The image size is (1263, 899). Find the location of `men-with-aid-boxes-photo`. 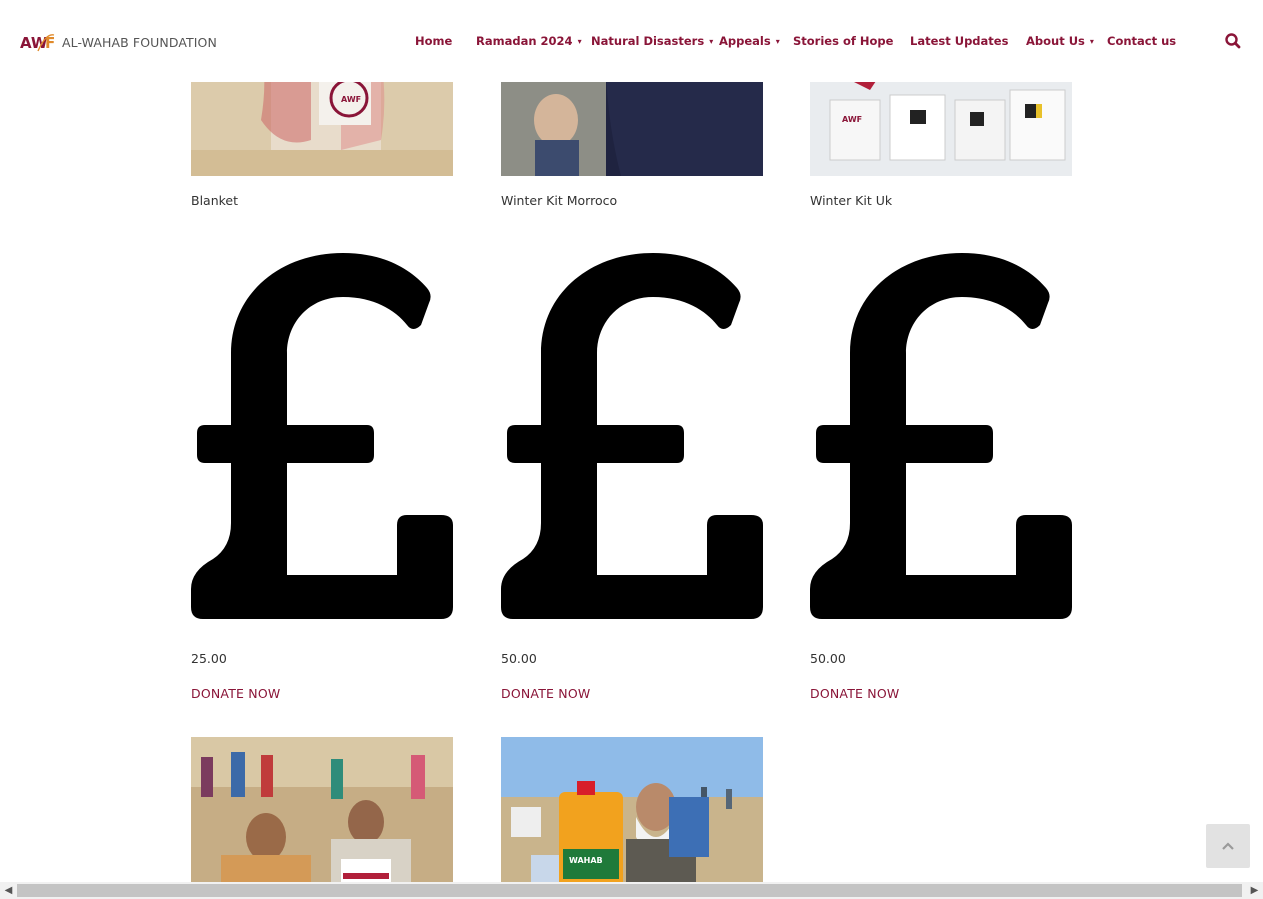

men-with-aid-boxes-photo is located at coordinates (322, 818).